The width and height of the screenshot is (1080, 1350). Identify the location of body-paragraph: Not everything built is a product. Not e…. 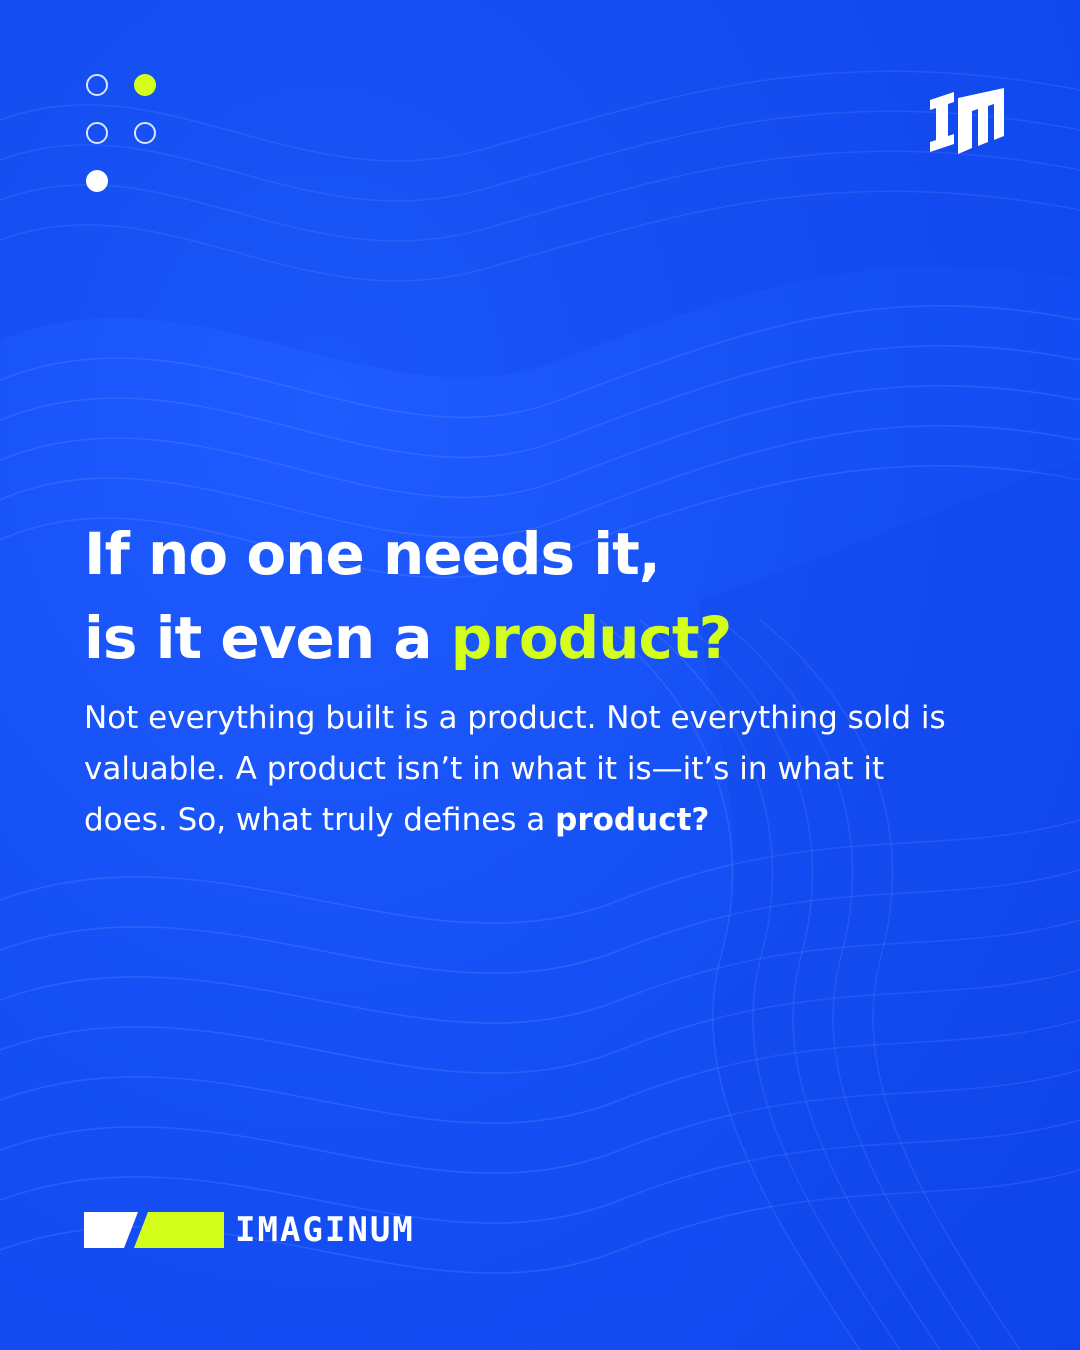
(524, 769).